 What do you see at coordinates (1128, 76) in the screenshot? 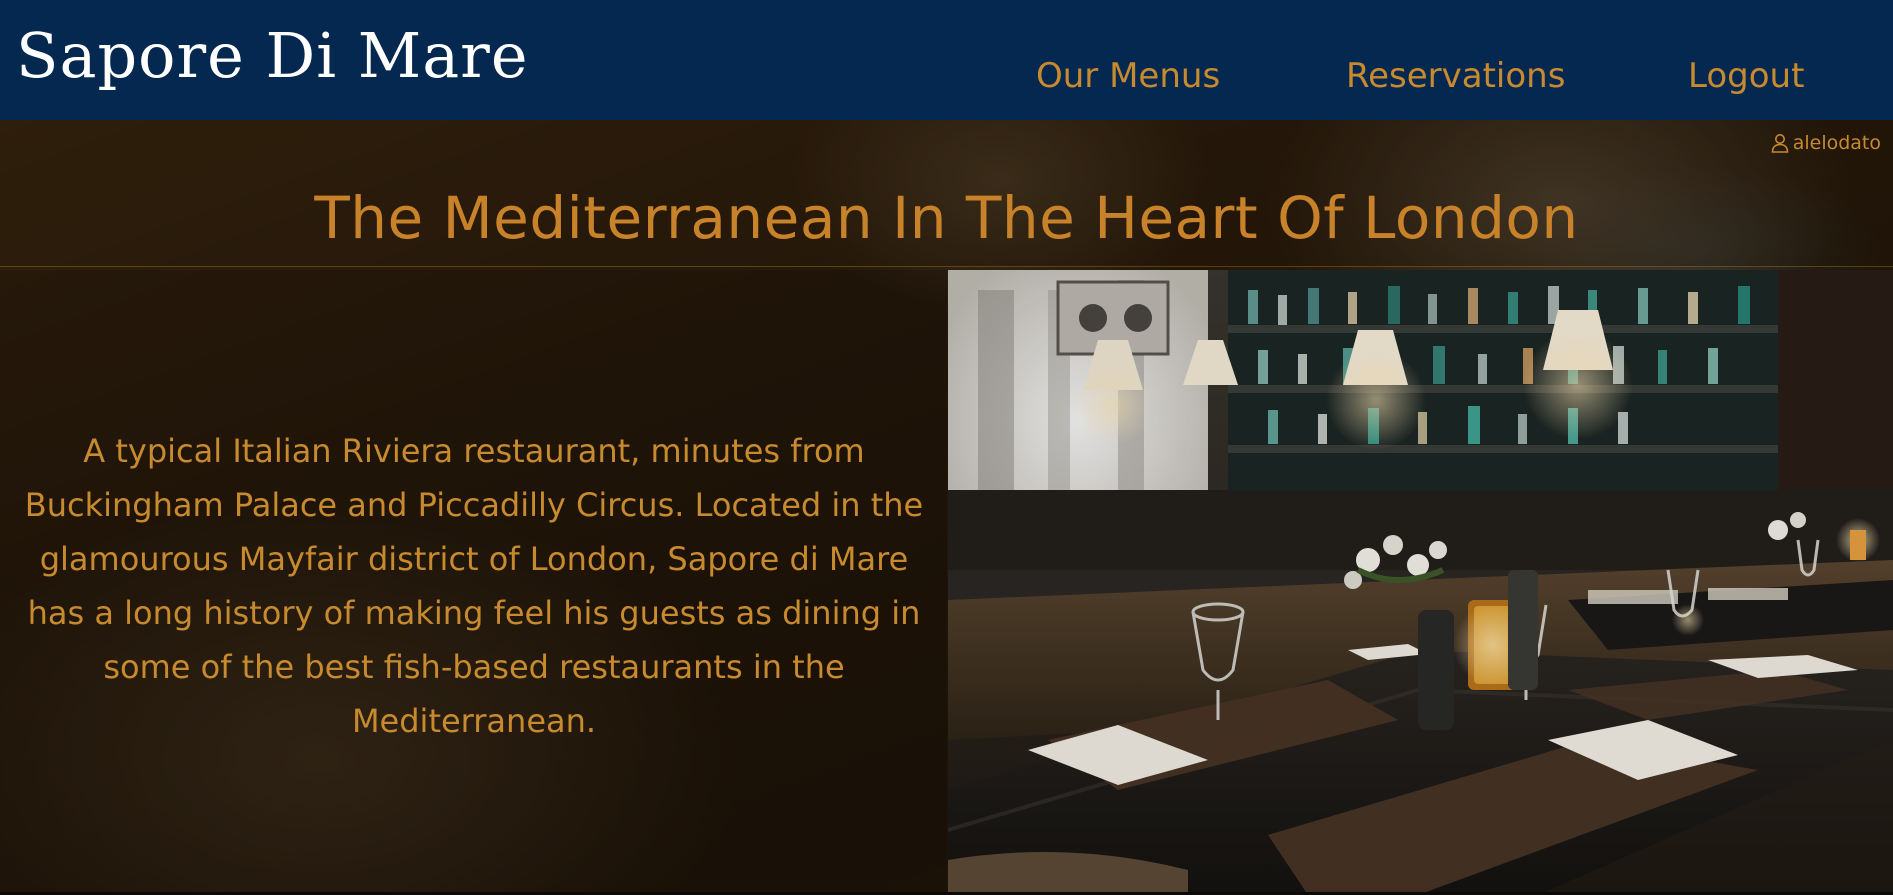
I see `nav-link-our-menus: Our Menus` at bounding box center [1128, 76].